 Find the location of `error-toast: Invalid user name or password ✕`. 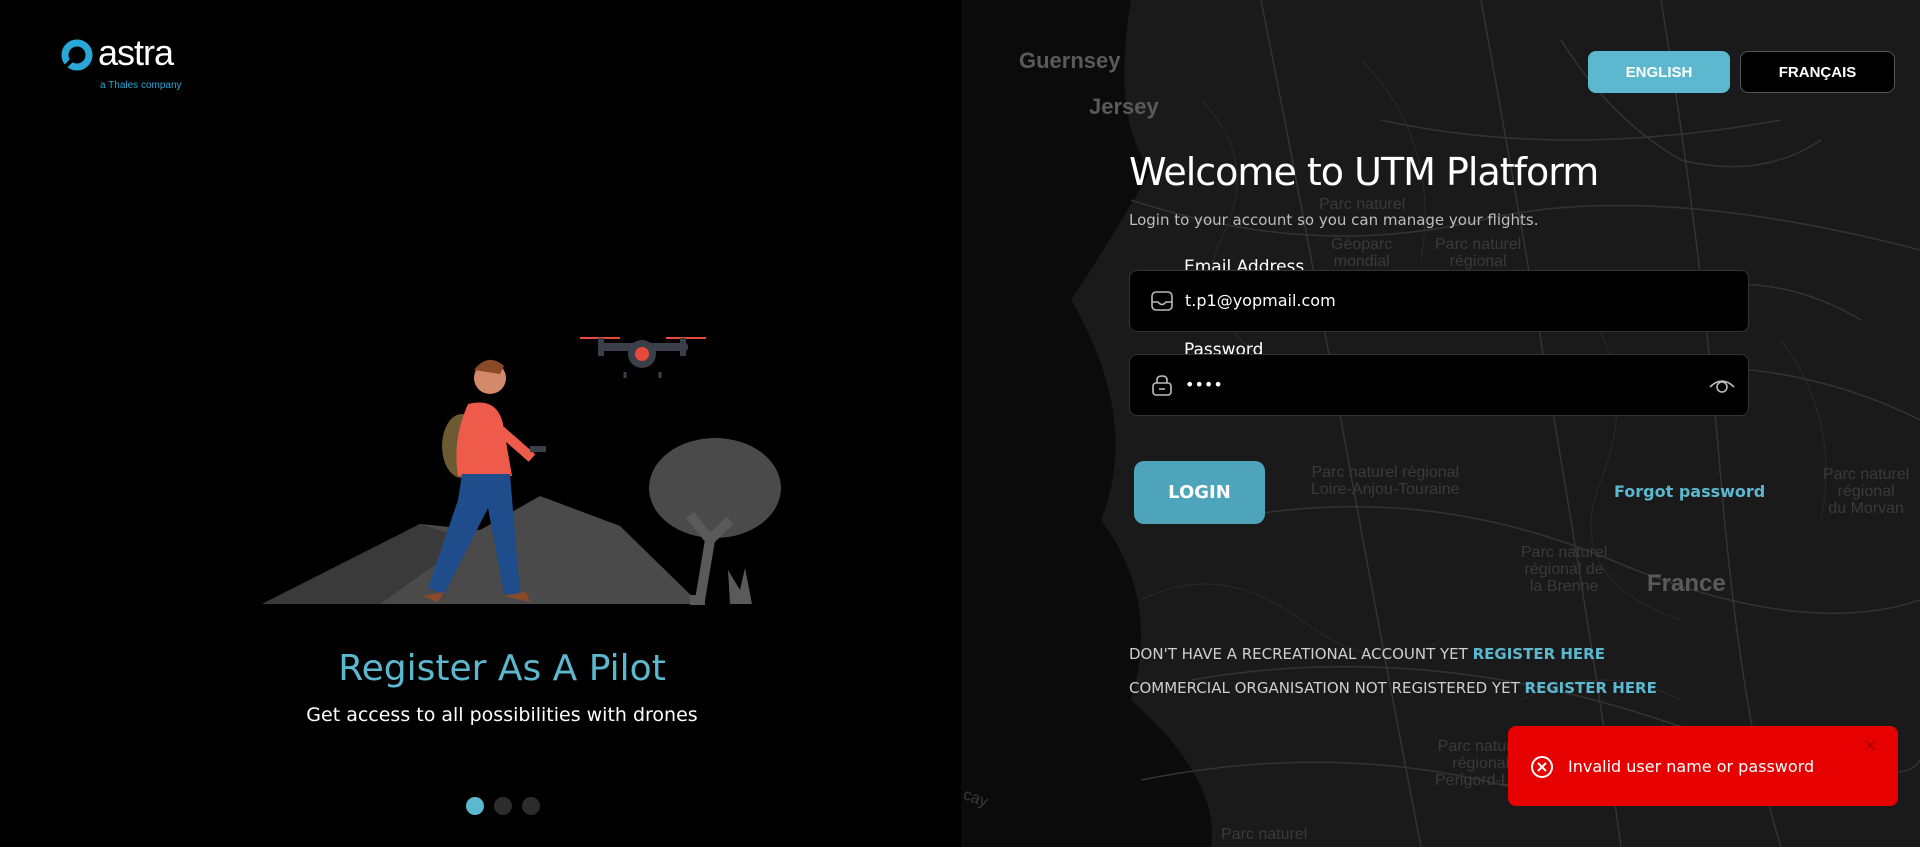

error-toast: Invalid user name or password ✕ is located at coordinates (1703, 766).